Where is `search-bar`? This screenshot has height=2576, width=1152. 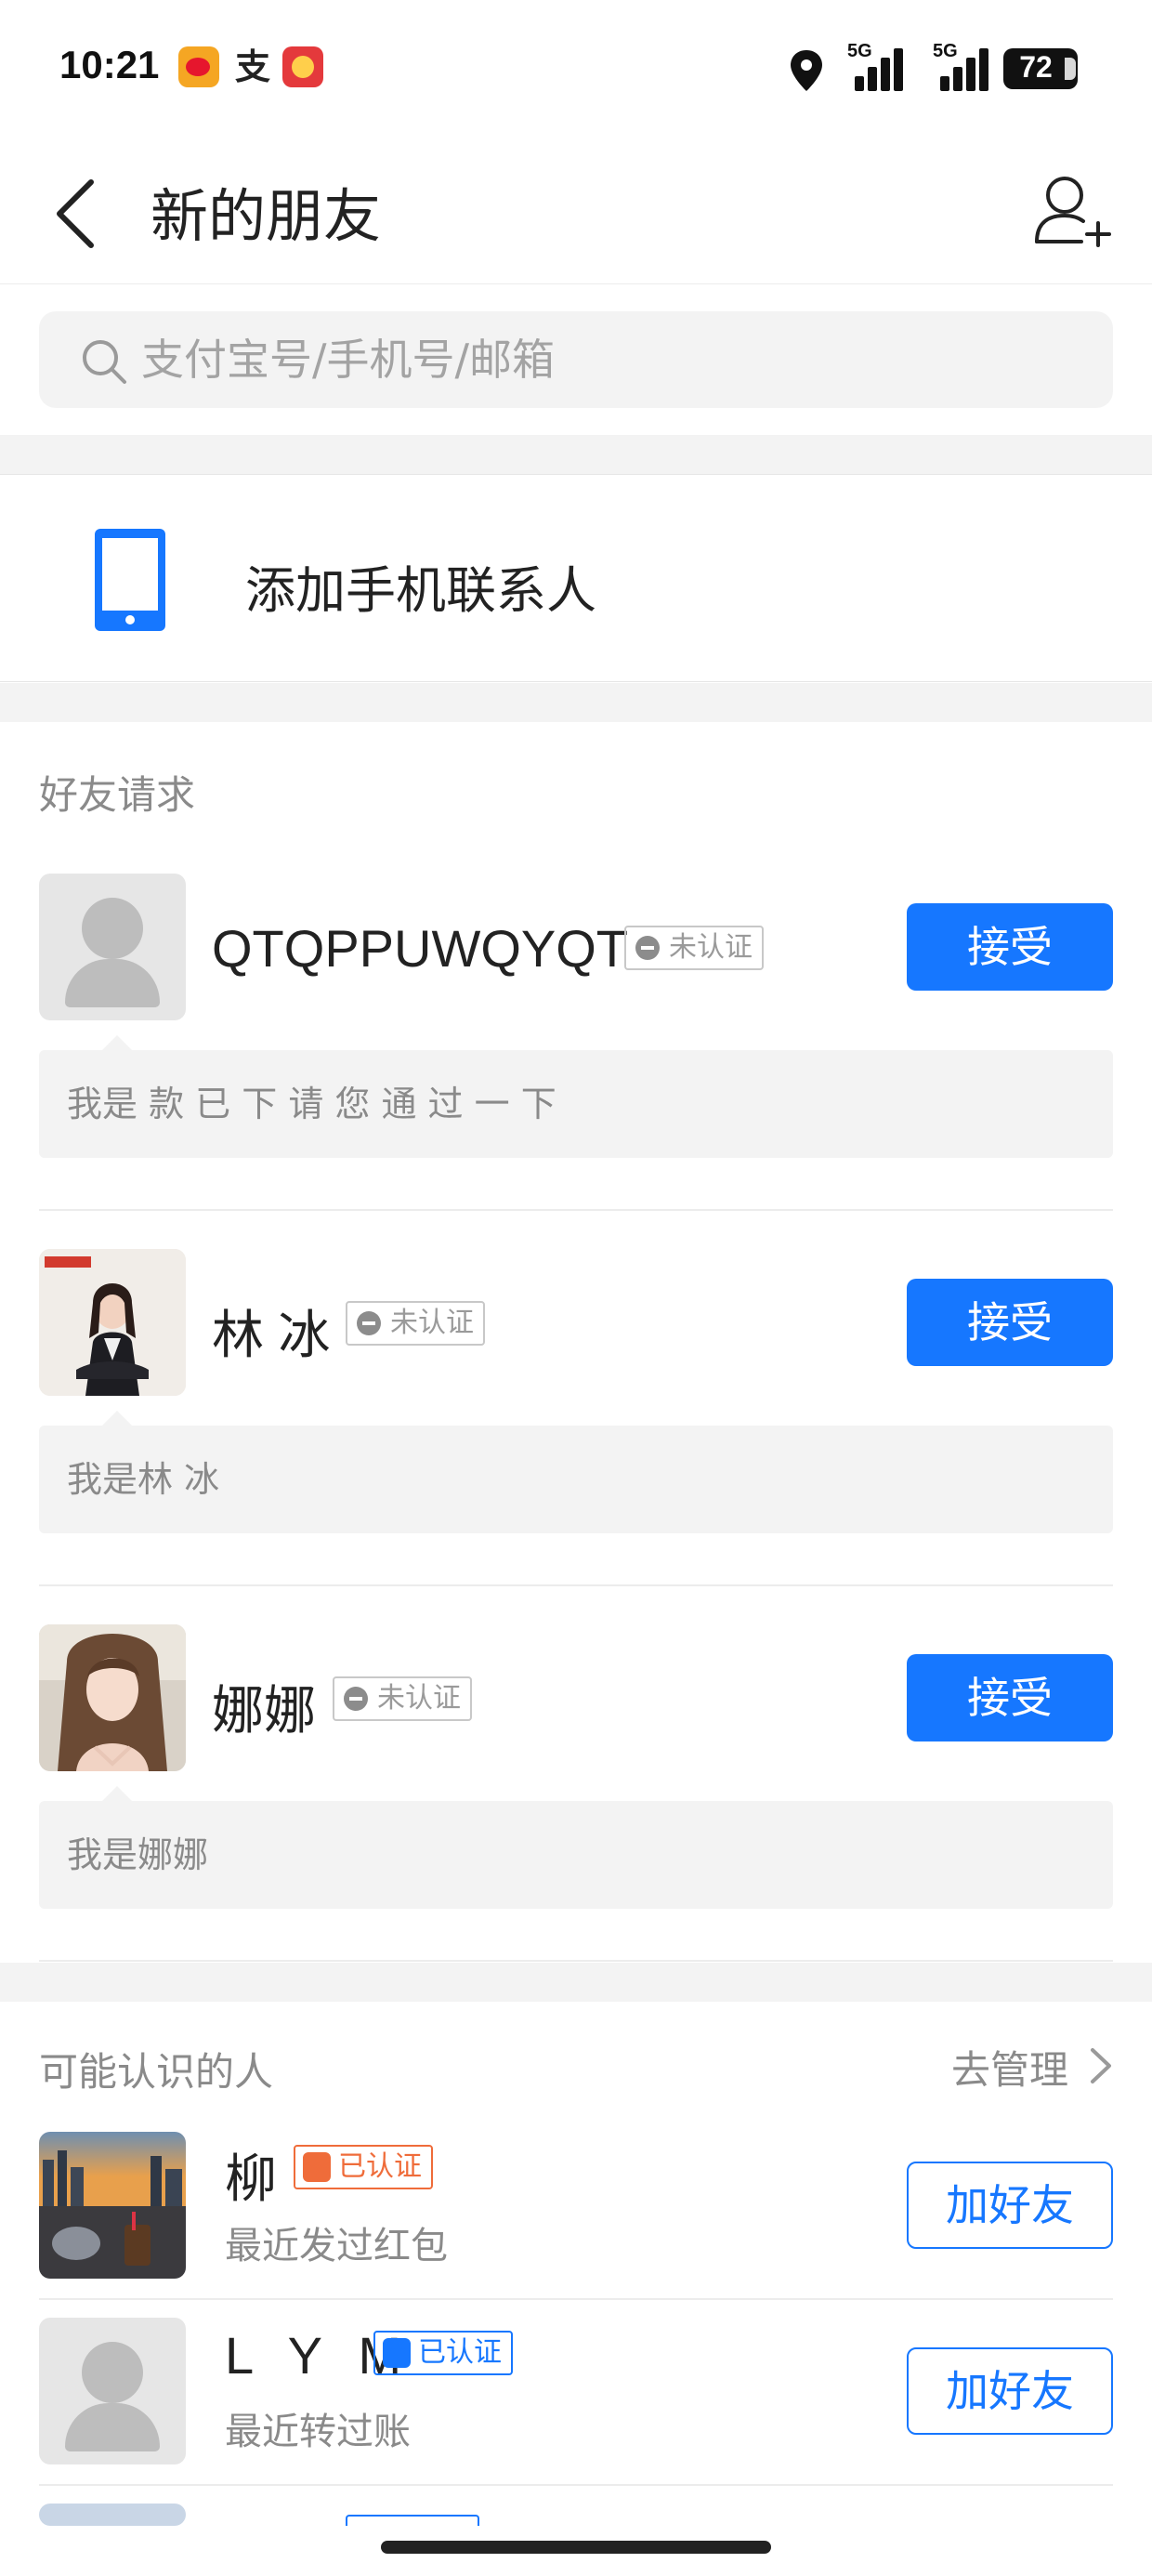 search-bar is located at coordinates (576, 359).